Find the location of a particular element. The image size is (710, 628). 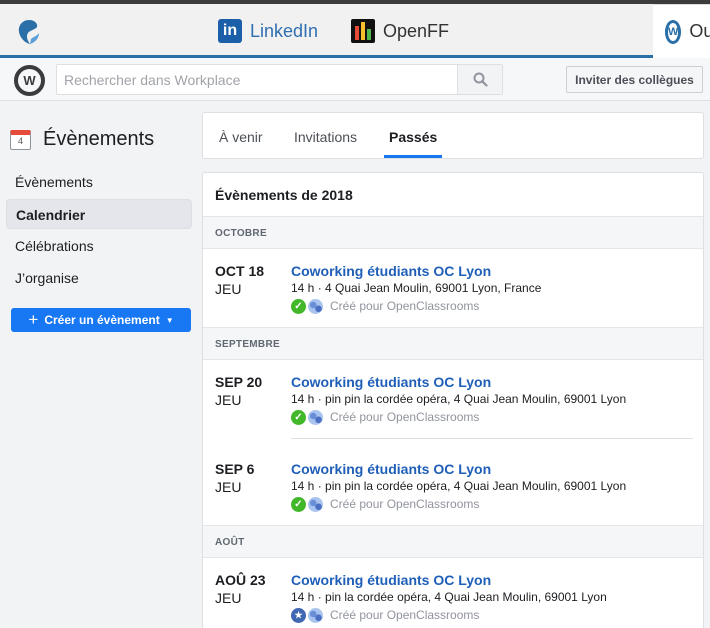

month-header: OCTOBRE is located at coordinates (453, 232).